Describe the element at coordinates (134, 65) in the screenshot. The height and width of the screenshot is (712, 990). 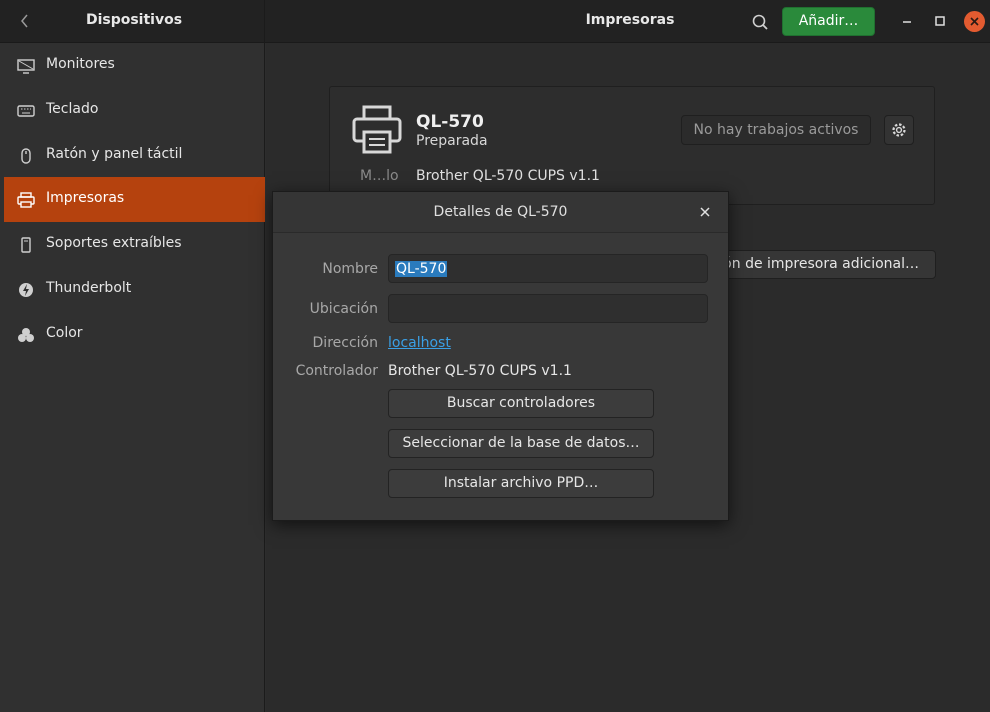
I see `sidebar-item-monitors: Monitores` at that location.